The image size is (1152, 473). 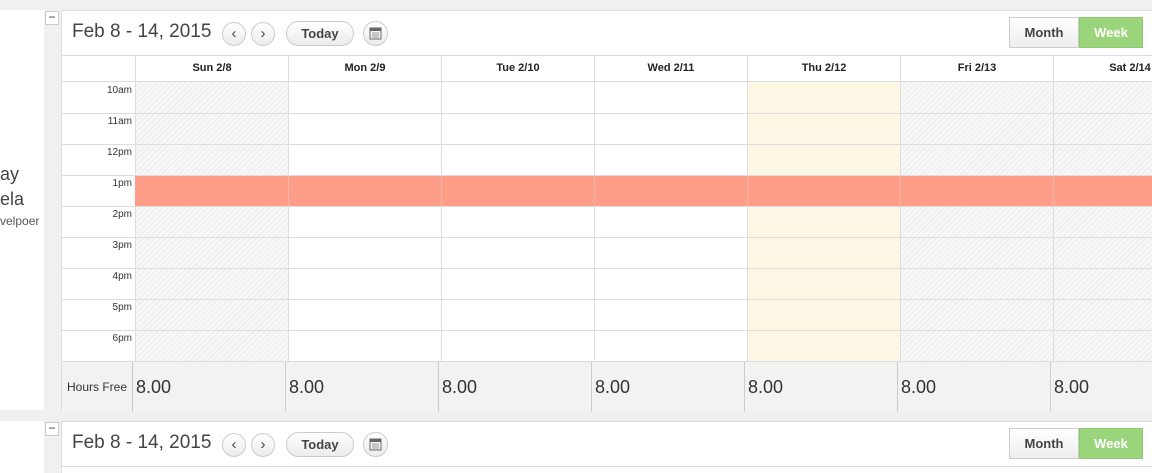 I want to click on week-view-button: Week, so click(x=1111, y=32).